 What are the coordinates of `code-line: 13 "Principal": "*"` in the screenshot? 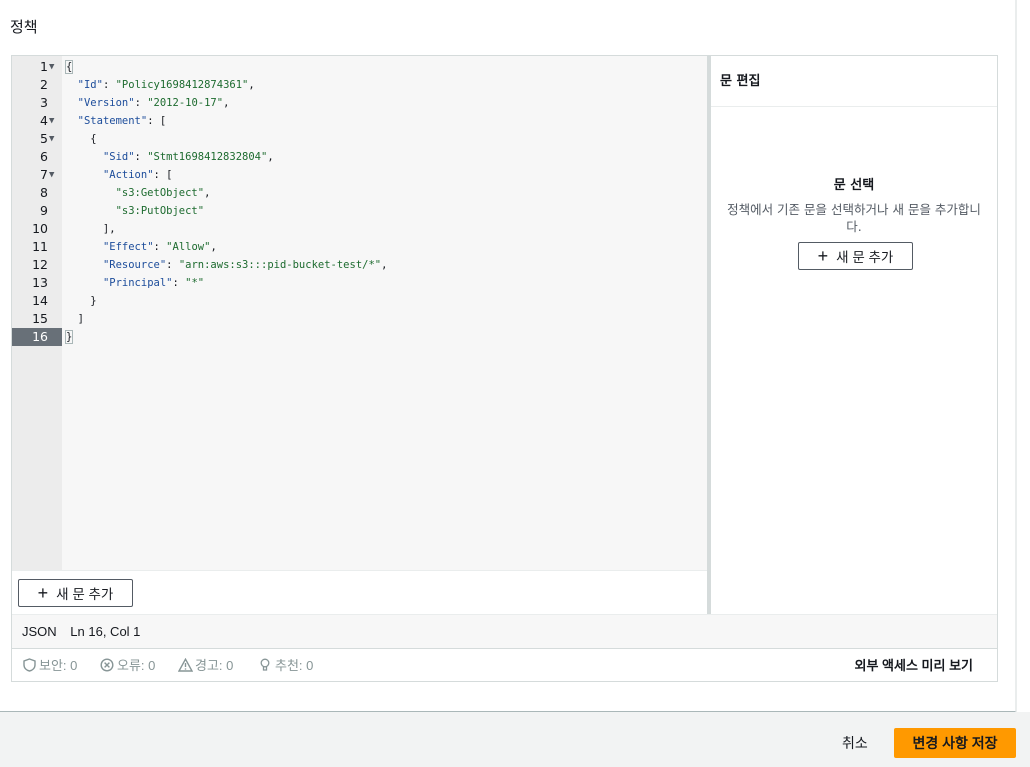 It's located at (359, 283).